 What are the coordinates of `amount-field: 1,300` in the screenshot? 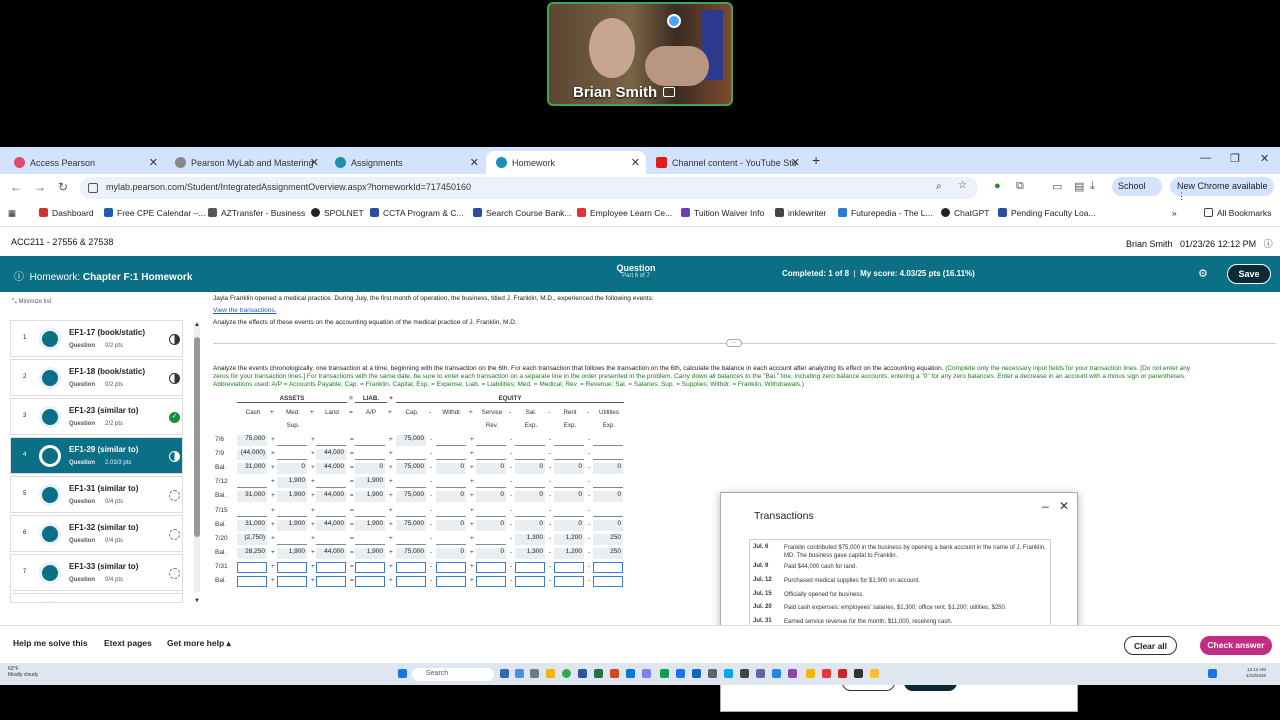 It's located at (530, 539).